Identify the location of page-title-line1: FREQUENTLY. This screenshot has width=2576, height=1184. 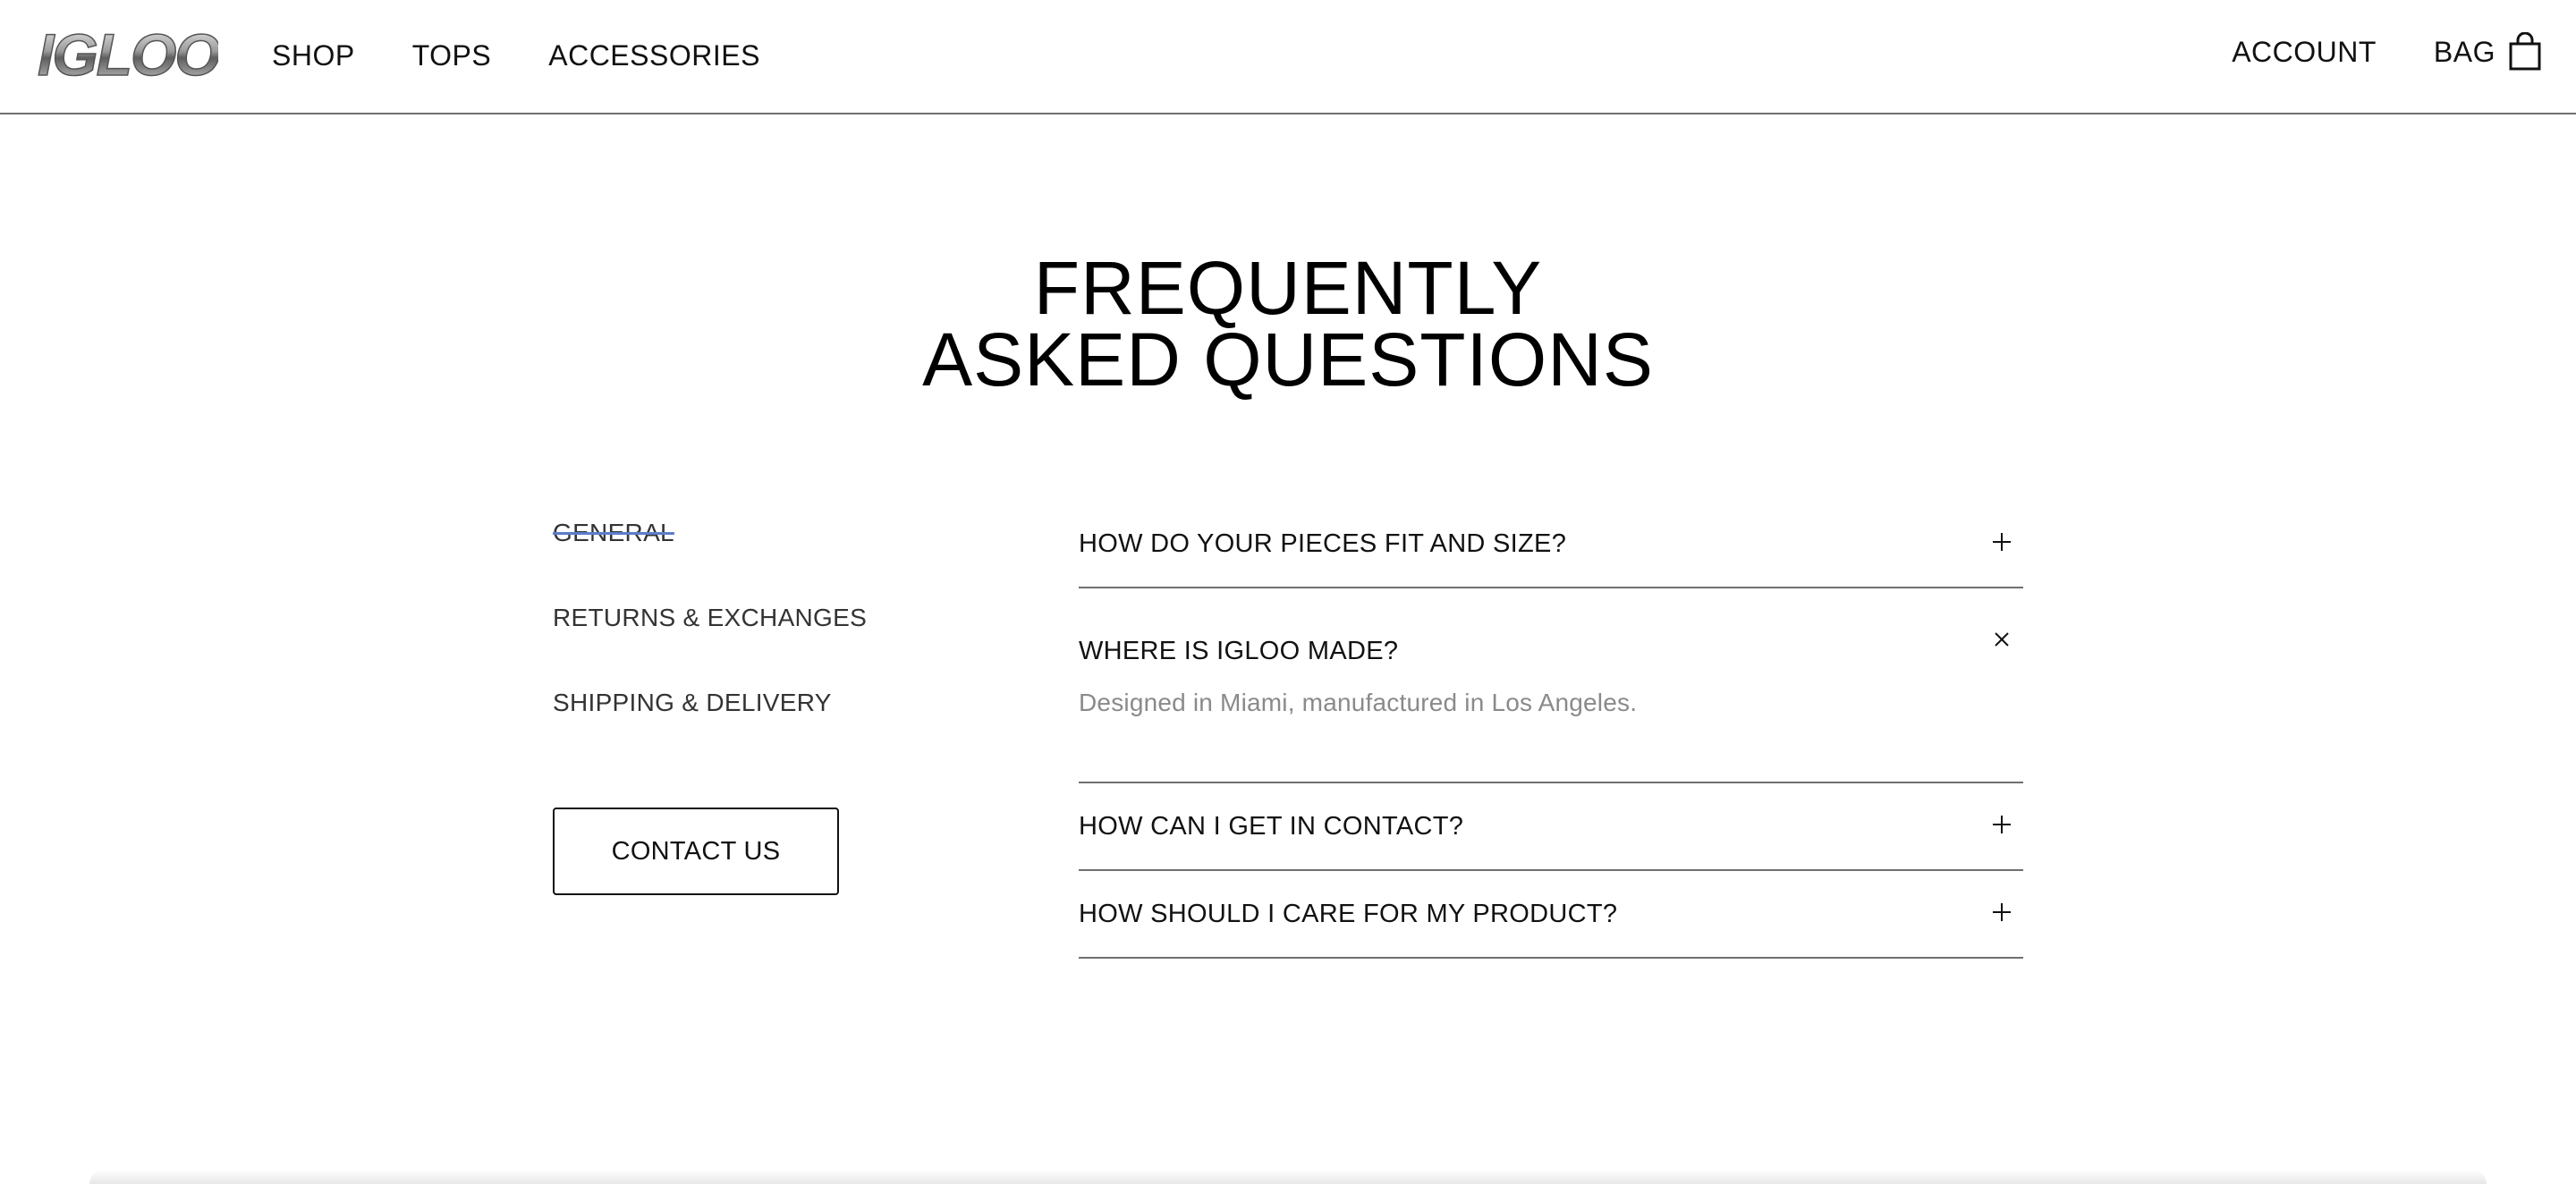
(1288, 288).